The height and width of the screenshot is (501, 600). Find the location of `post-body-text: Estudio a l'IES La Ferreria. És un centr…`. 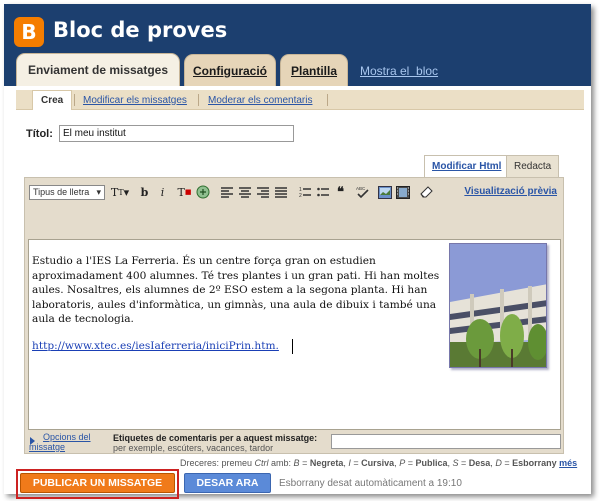

post-body-text: Estudio a l'IES La Ferreria. És un centr… is located at coordinates (236, 290).